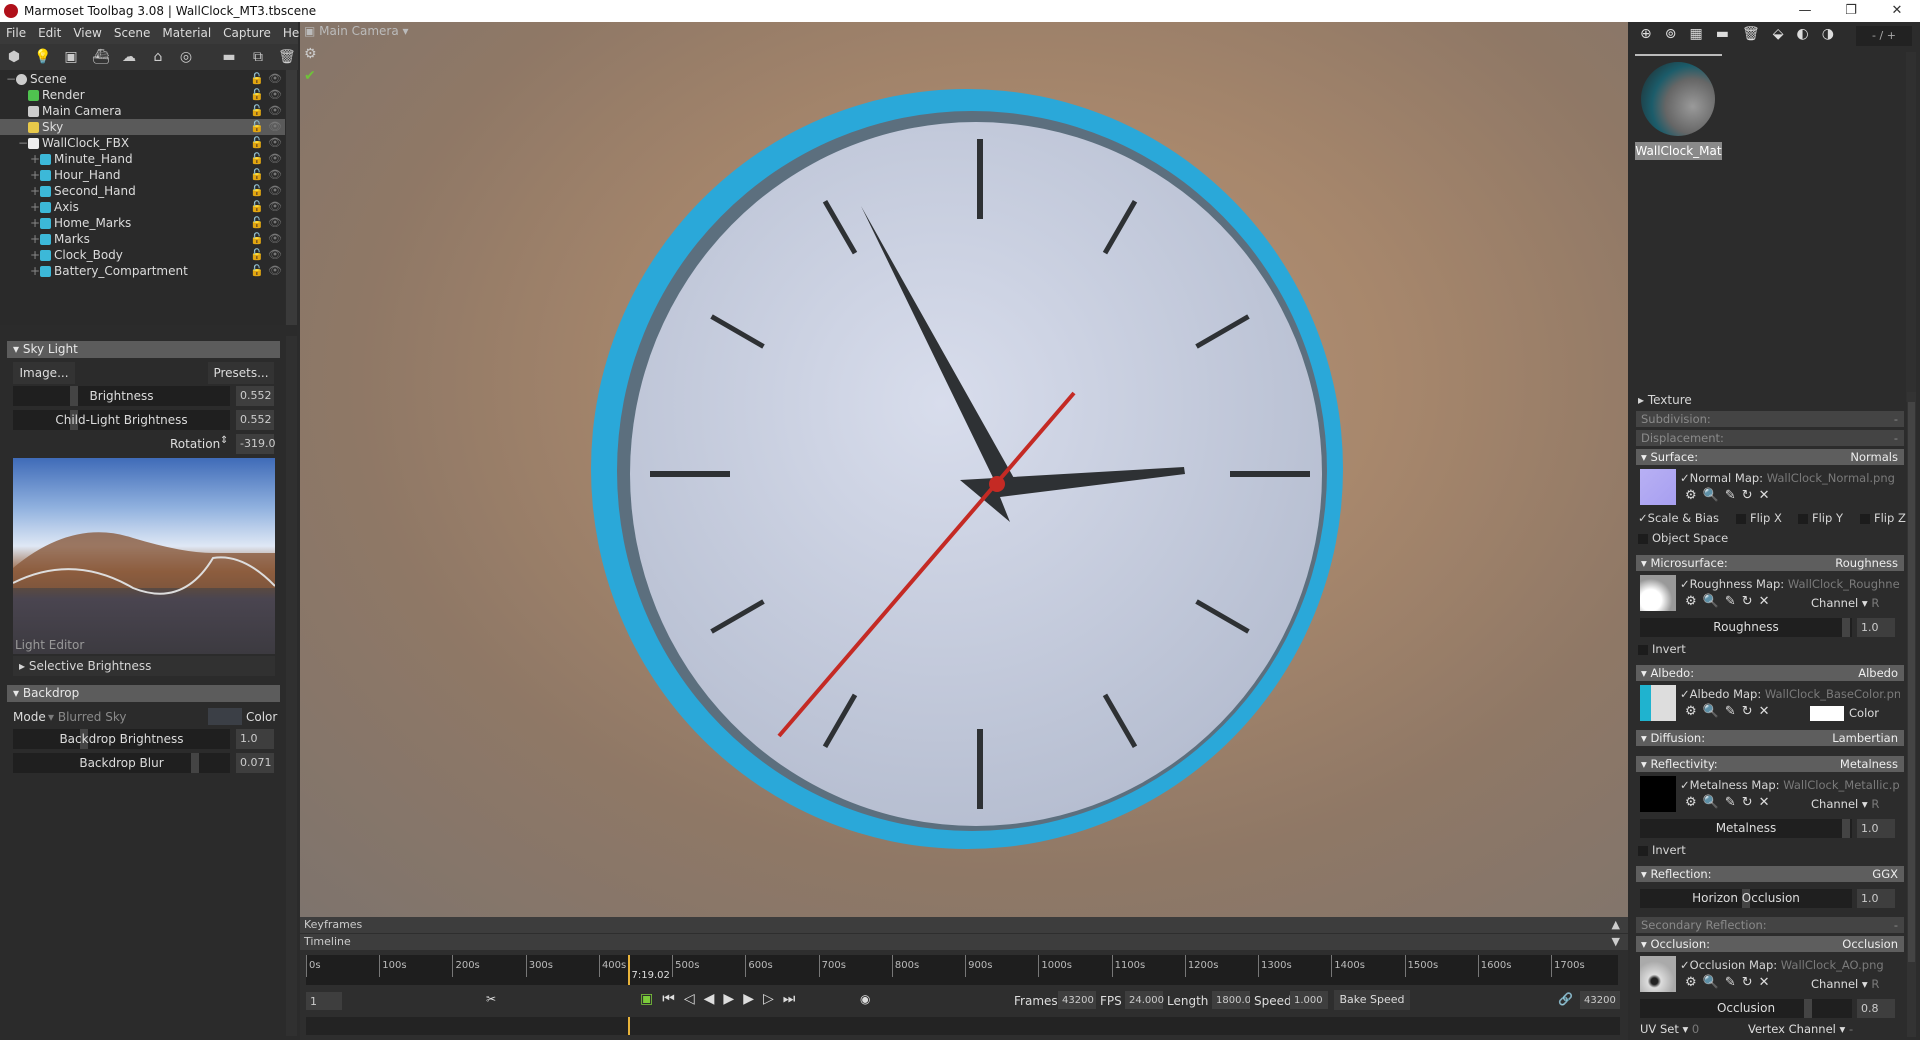 Image resolution: width=1920 pixels, height=1040 pixels. Describe the element at coordinates (1876, 627) in the screenshot. I see `roughness-value: 1.0` at that location.